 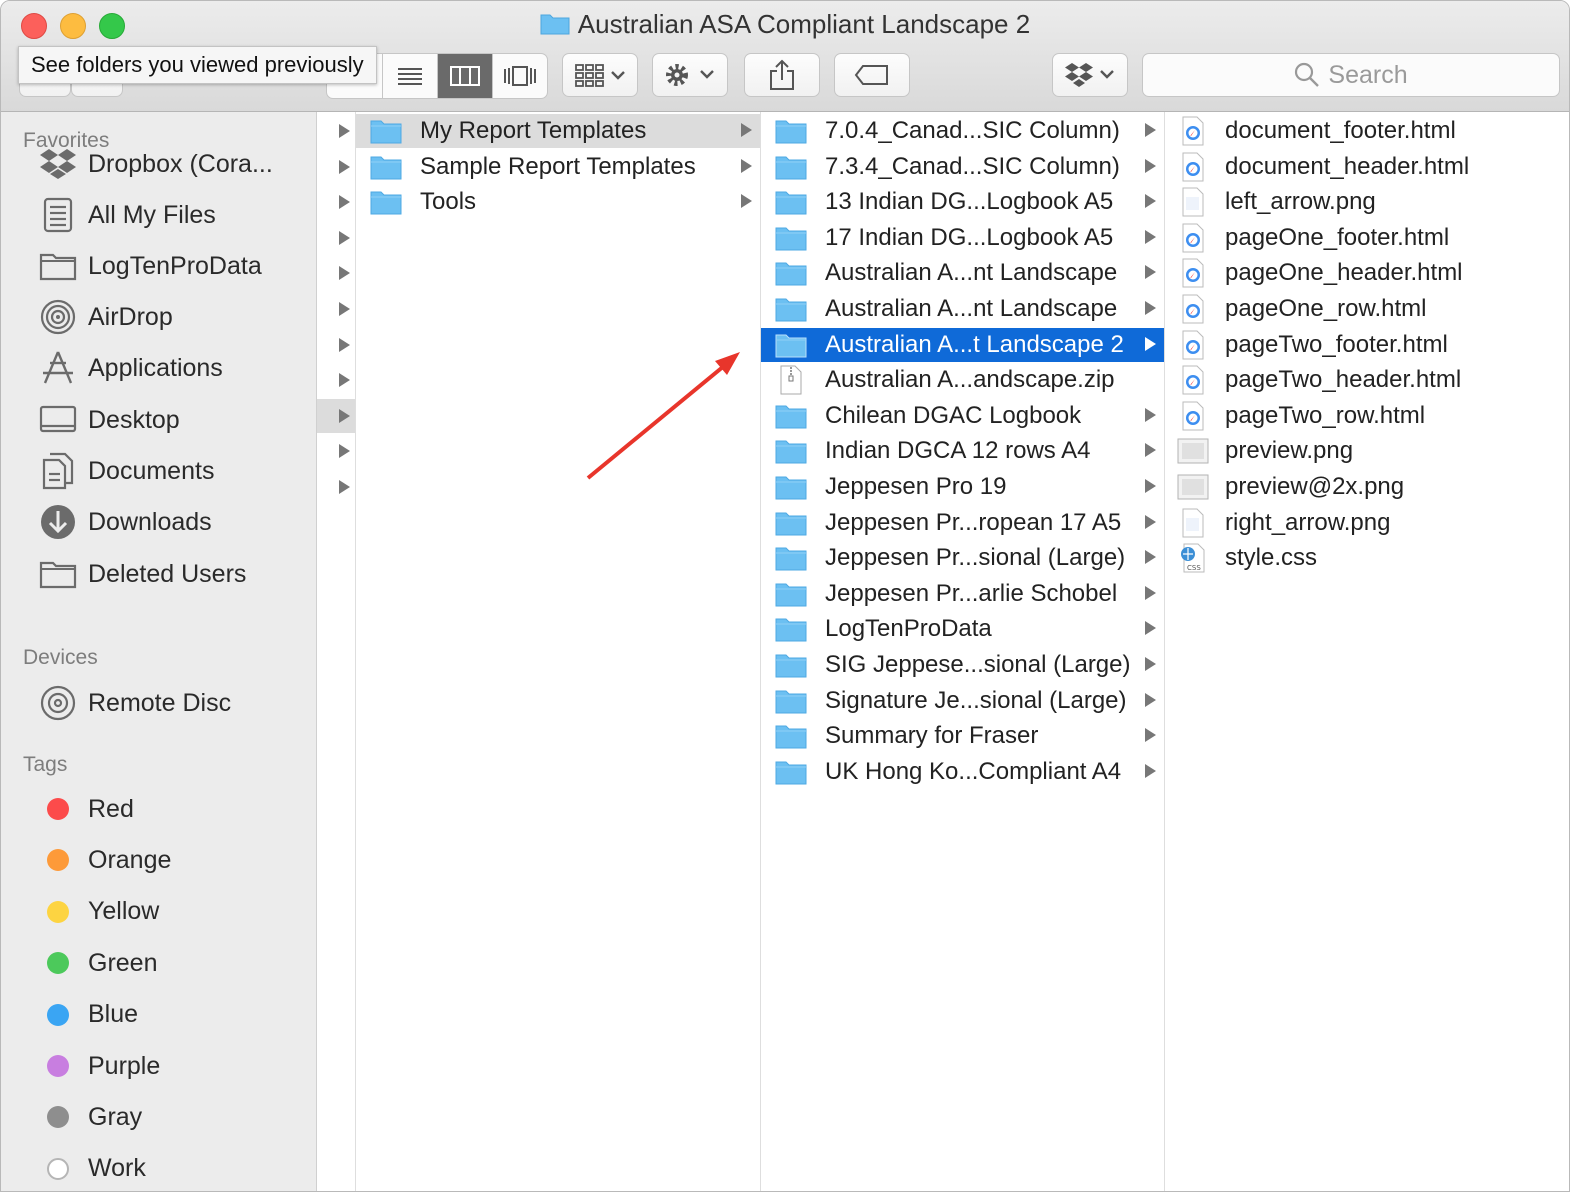 I want to click on sidebar-item-remote-disc: Remote Disc, so click(x=158, y=703).